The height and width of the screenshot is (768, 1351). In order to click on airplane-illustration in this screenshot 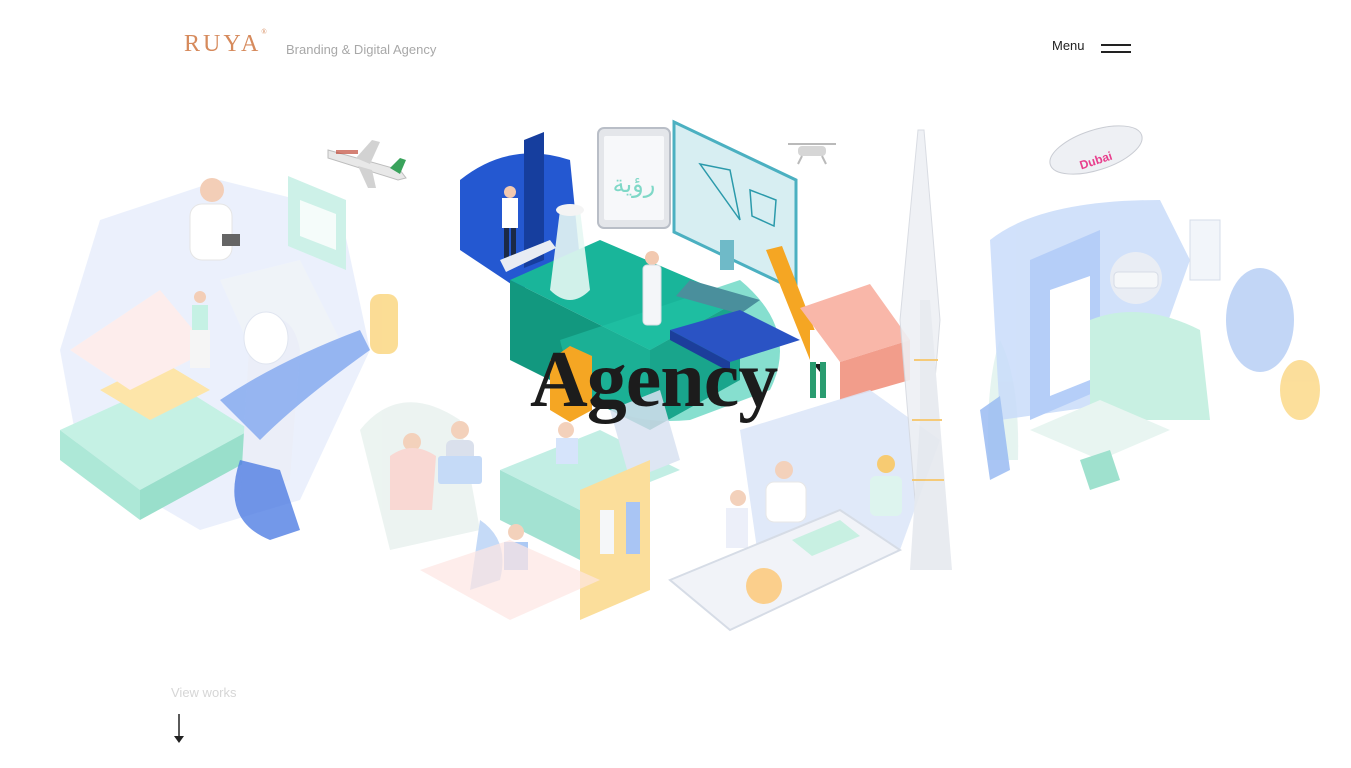, I will do `click(367, 164)`.